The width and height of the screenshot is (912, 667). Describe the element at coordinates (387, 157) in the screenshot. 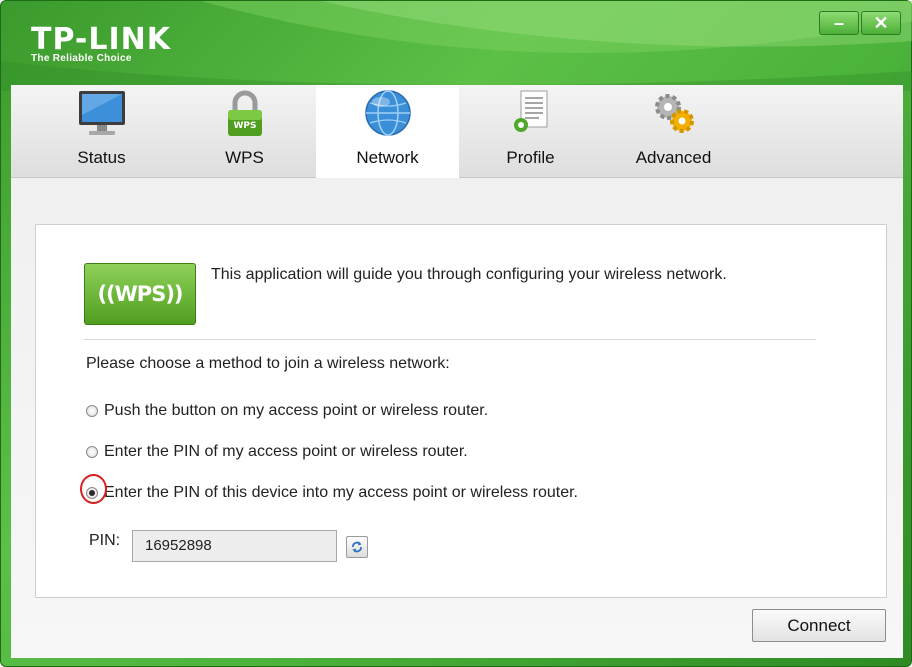

I see `tab-network-label: Network` at that location.